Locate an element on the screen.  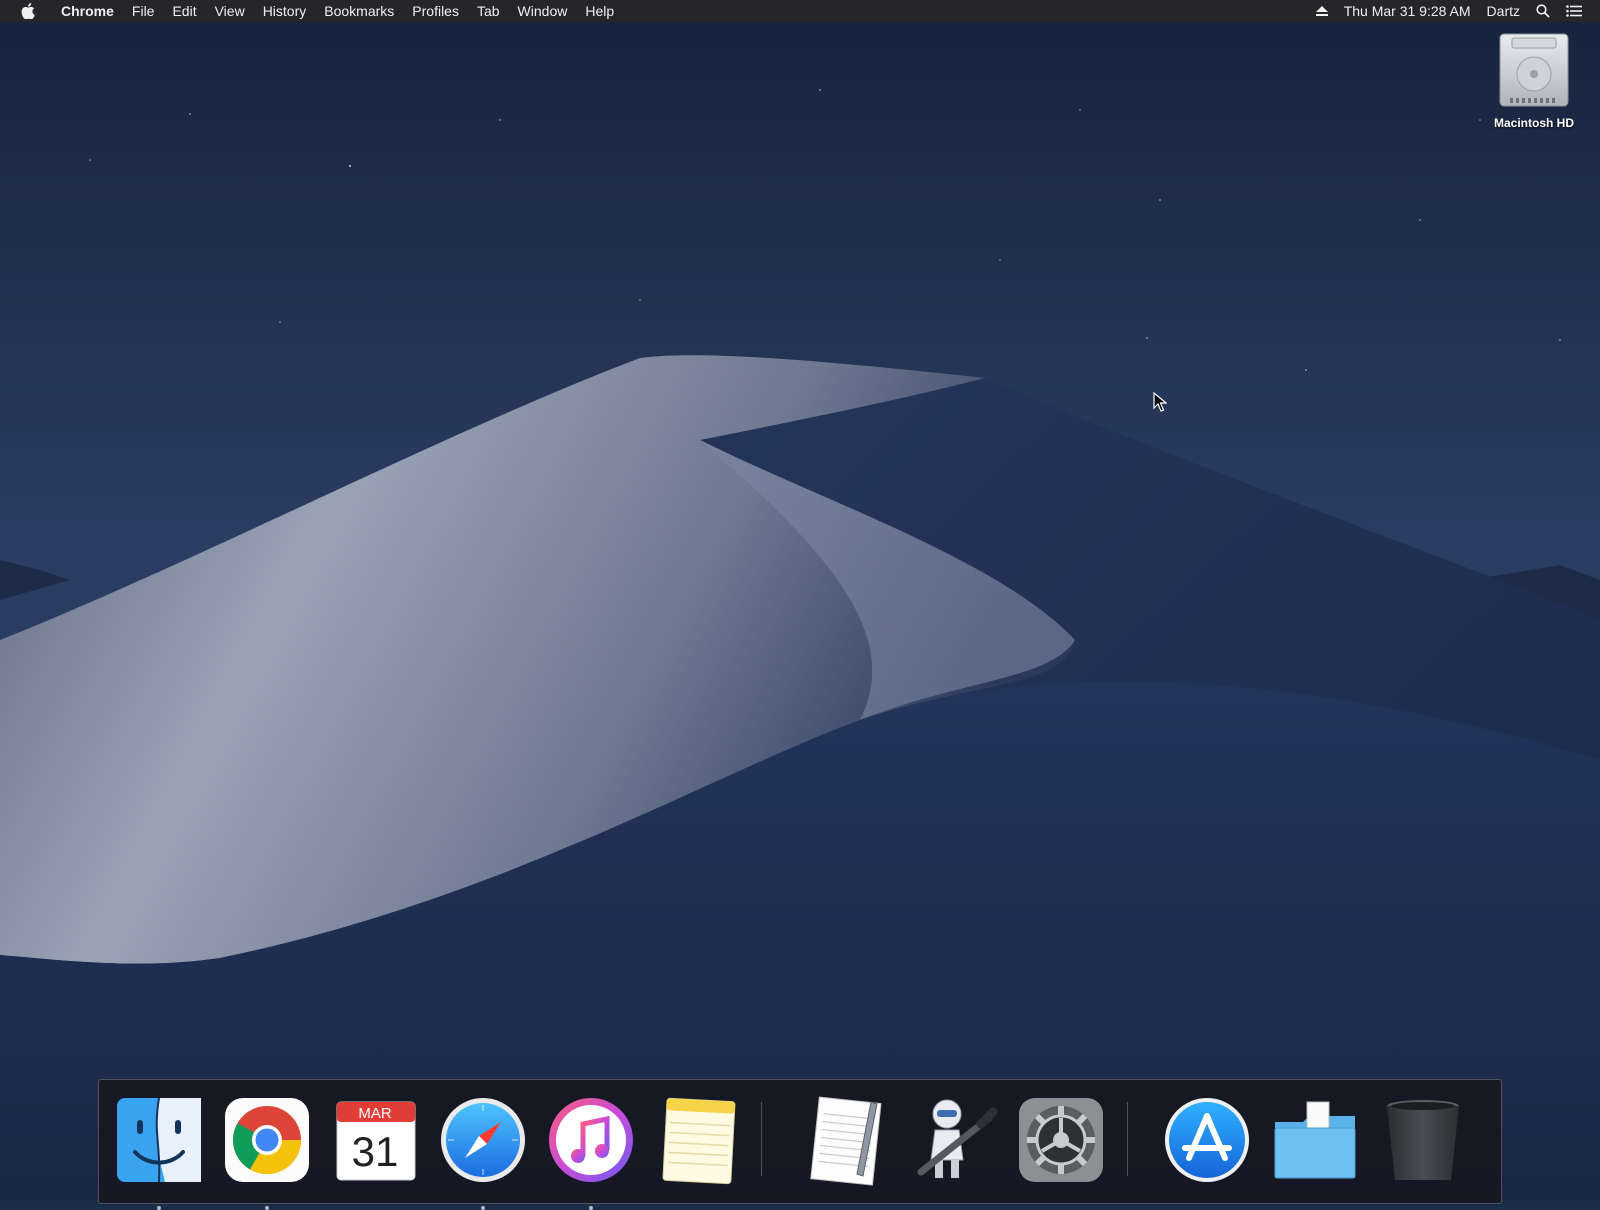
macintosh-hd-desktop-icon: Macintosh HD is located at coordinates (1534, 80).